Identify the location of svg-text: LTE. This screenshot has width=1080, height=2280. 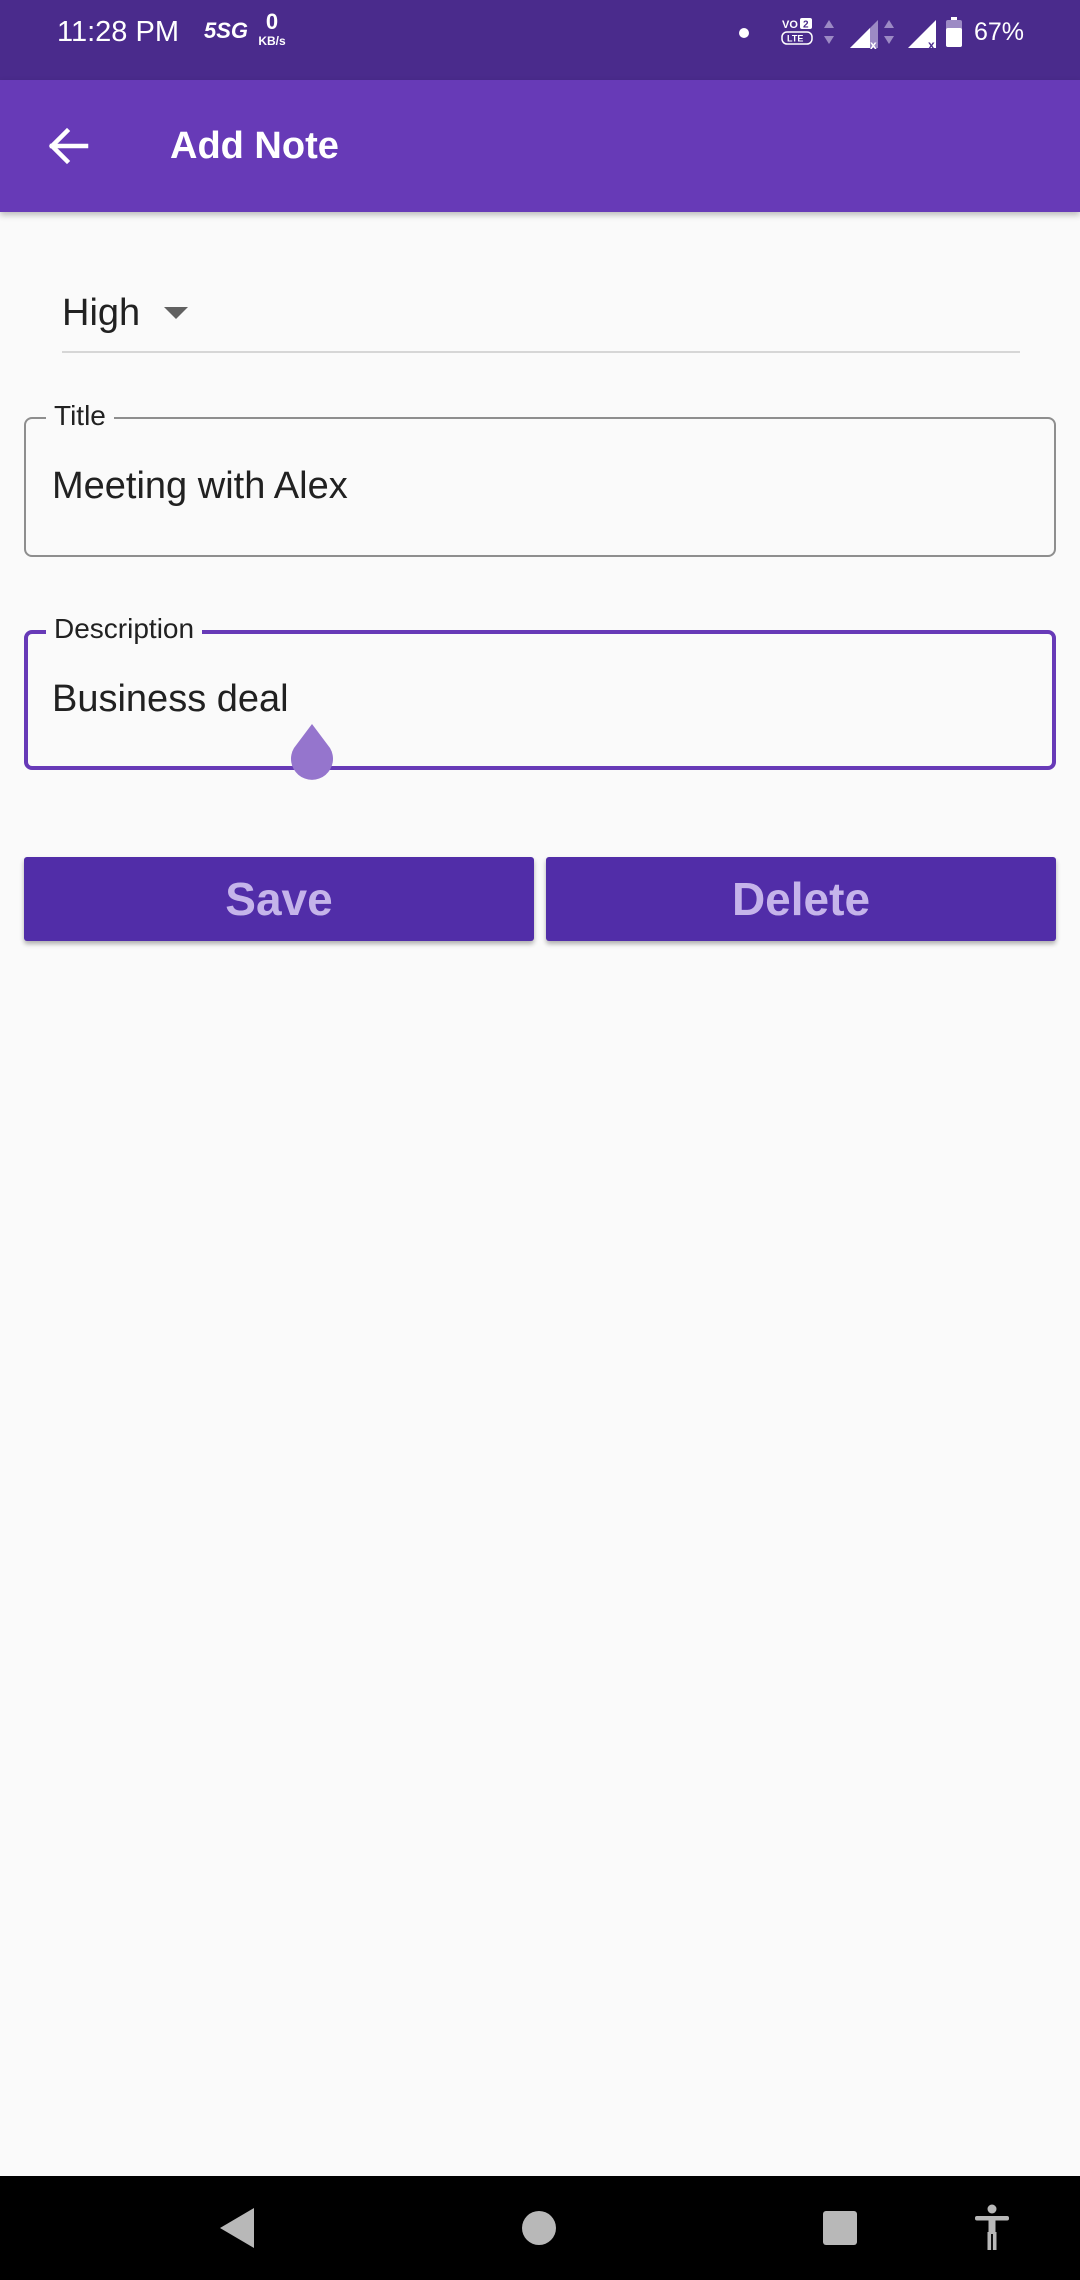
(795, 39).